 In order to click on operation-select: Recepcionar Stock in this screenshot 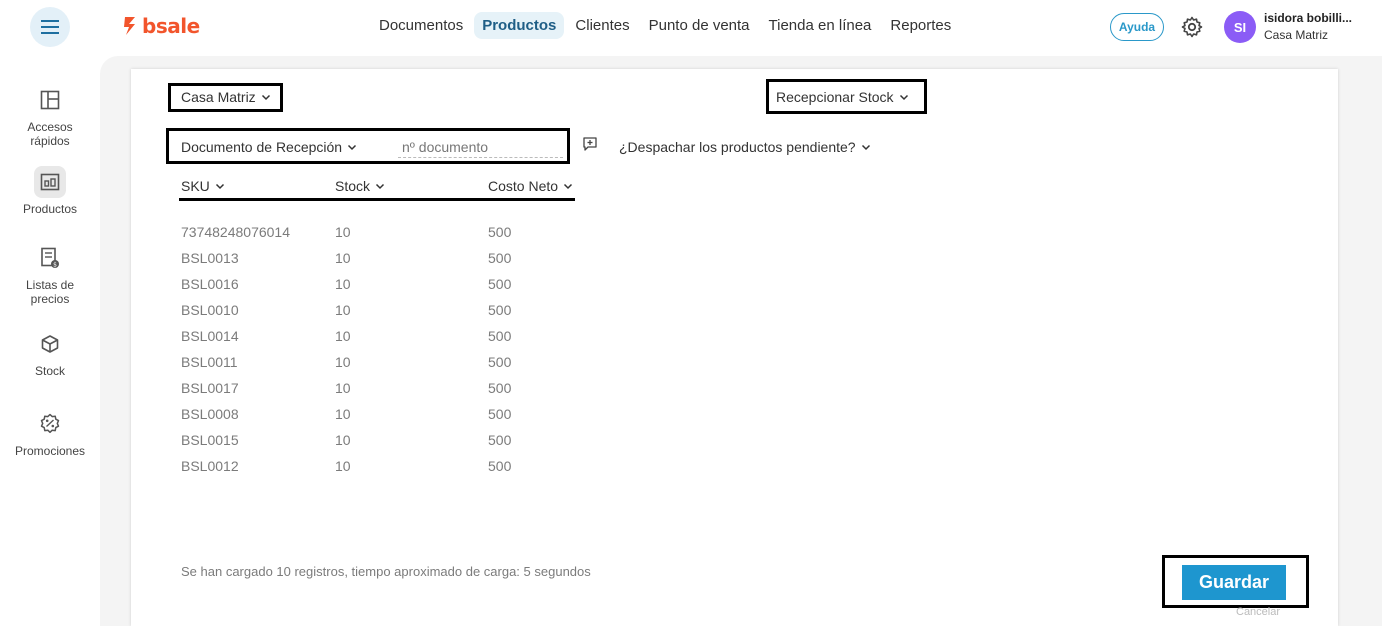, I will do `click(842, 97)`.